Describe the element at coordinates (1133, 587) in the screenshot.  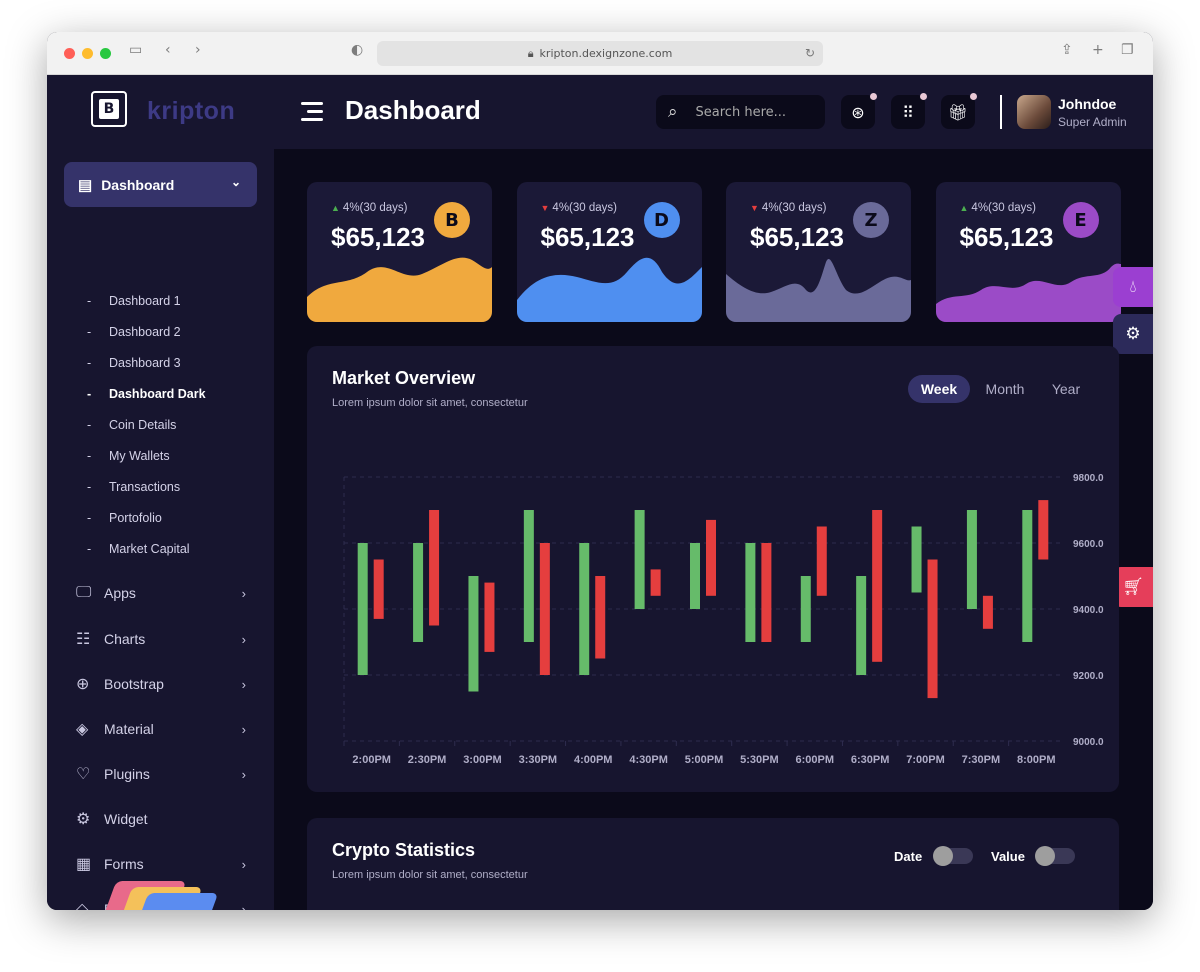
I see `cart-icon: 🛒︎` at that location.